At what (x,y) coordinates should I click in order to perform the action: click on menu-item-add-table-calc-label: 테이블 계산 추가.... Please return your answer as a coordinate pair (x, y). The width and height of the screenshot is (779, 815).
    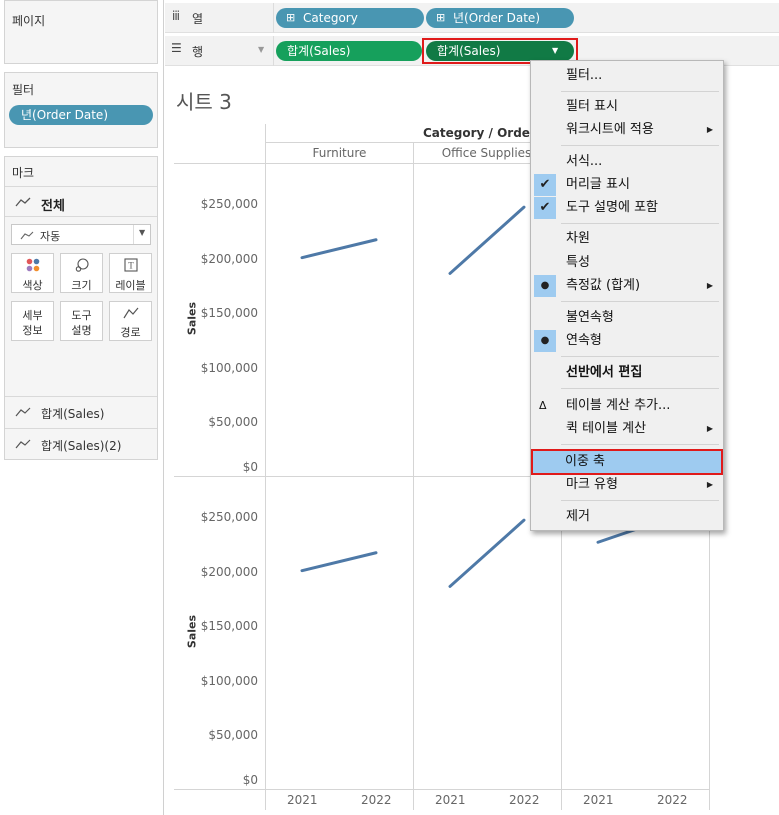
    Looking at the image, I should click on (618, 405).